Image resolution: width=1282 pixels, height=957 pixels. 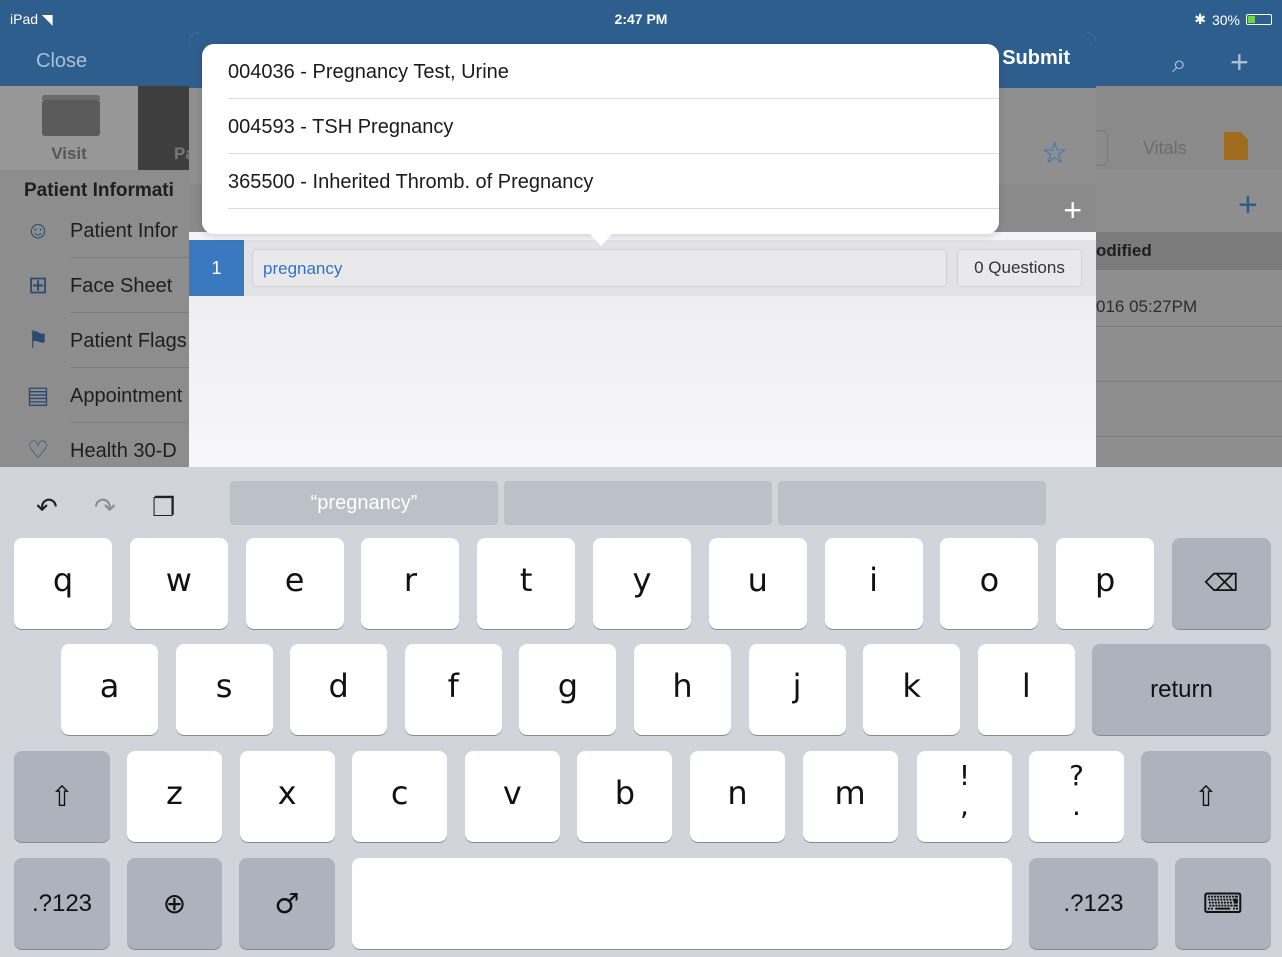 I want to click on paste-icon: ❐, so click(x=163, y=507).